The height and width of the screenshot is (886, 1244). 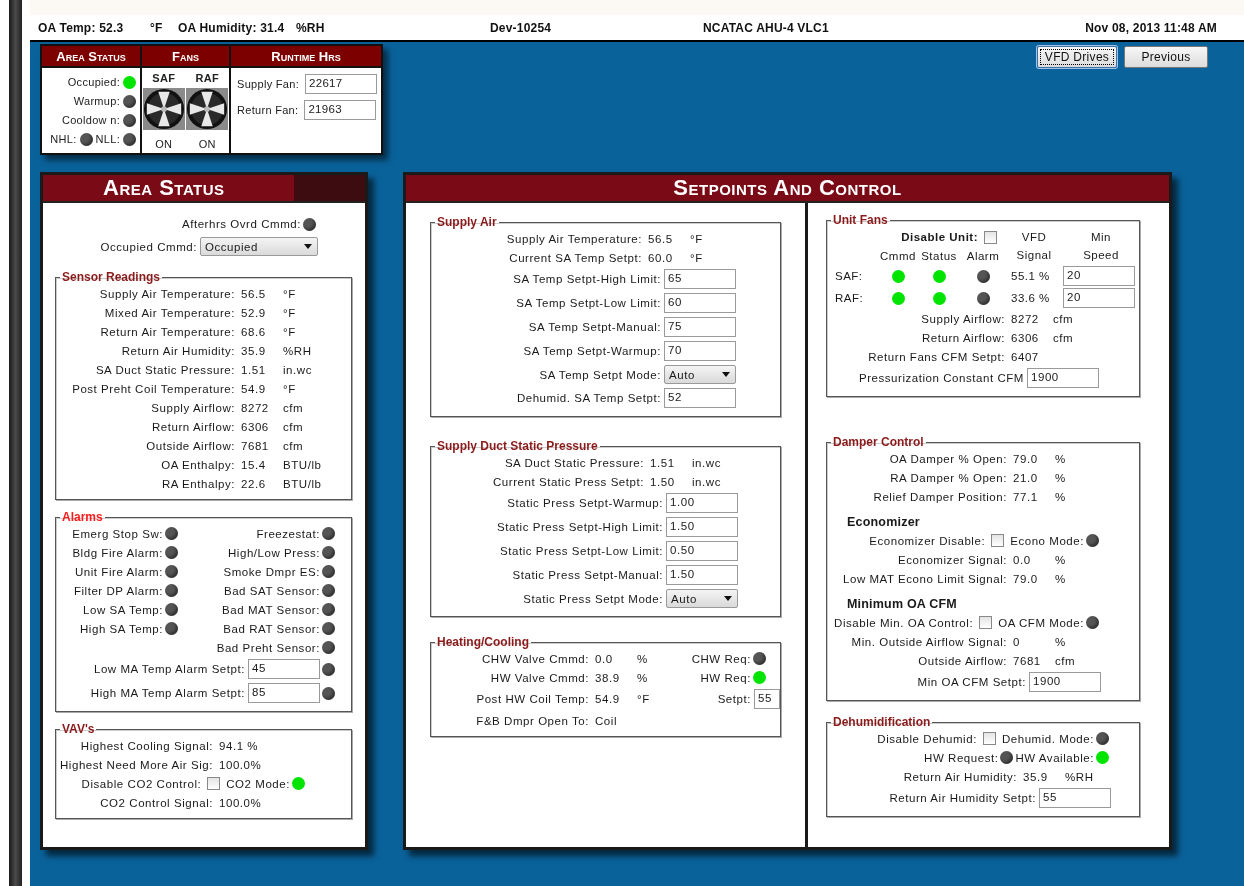 What do you see at coordinates (860, 220) in the screenshot?
I see `group-title: Unit Fans` at bounding box center [860, 220].